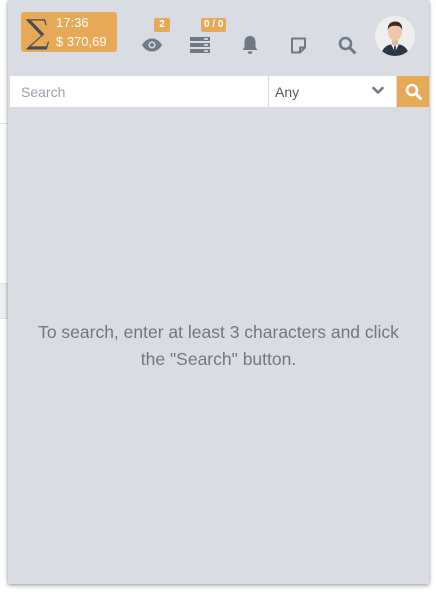 The width and height of the screenshot is (436, 595). I want to click on list-button, so click(200, 45).